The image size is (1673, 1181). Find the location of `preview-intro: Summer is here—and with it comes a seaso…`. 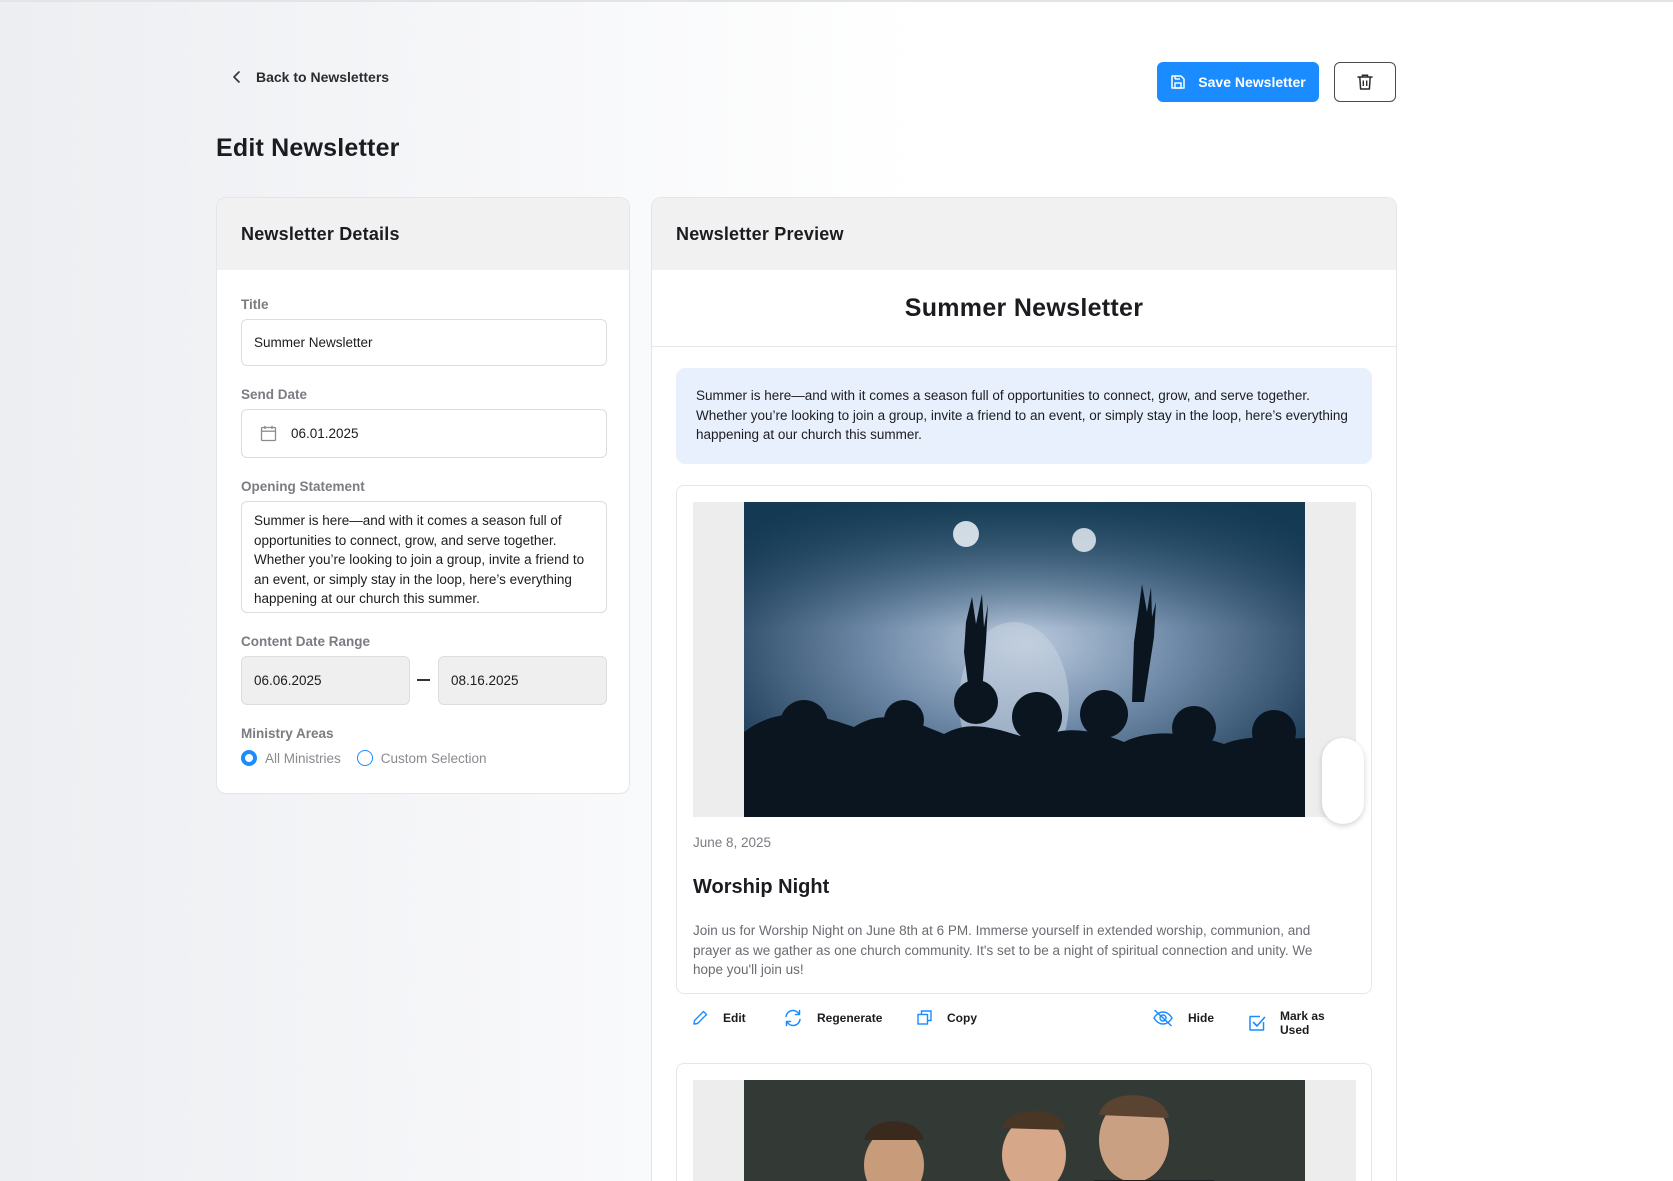

preview-intro: Summer is here—and with it comes a seaso… is located at coordinates (1024, 416).